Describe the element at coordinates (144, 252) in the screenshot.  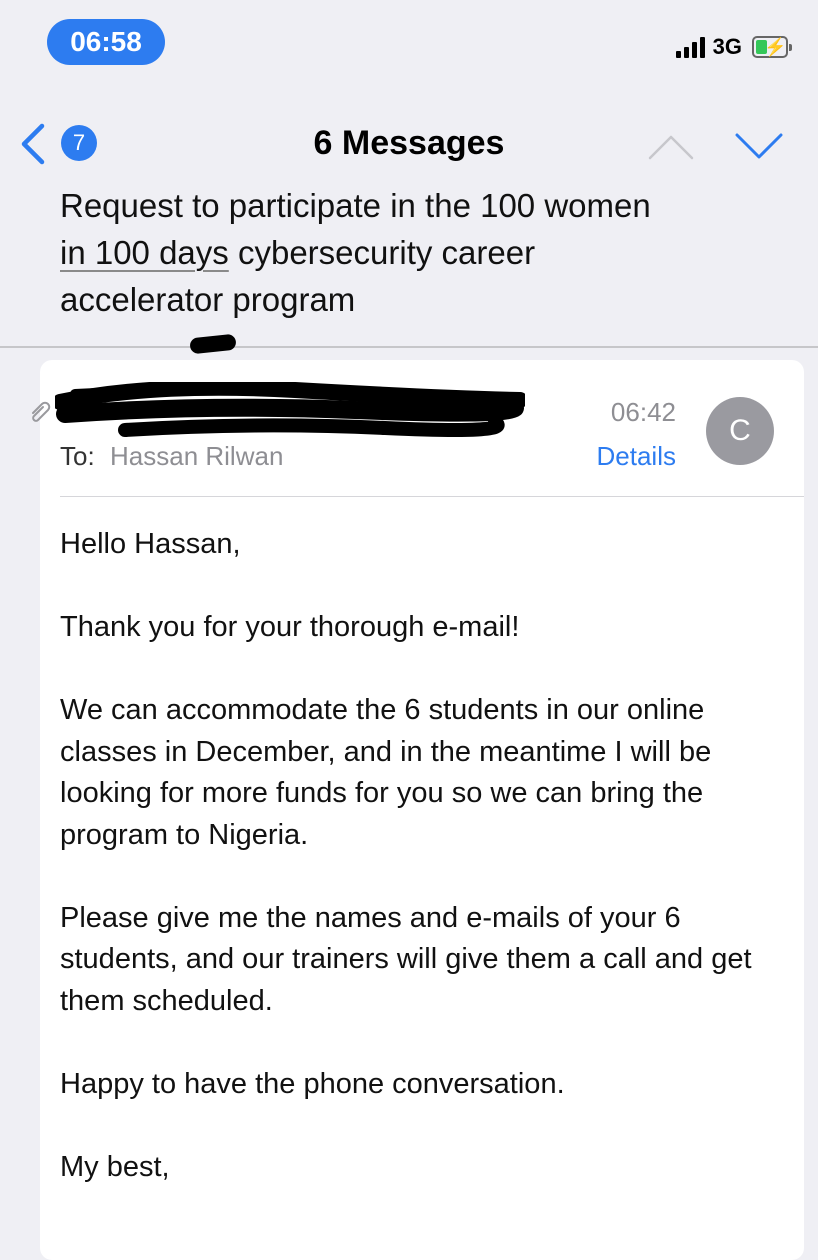
I see `subject-link: in 100 days` at that location.